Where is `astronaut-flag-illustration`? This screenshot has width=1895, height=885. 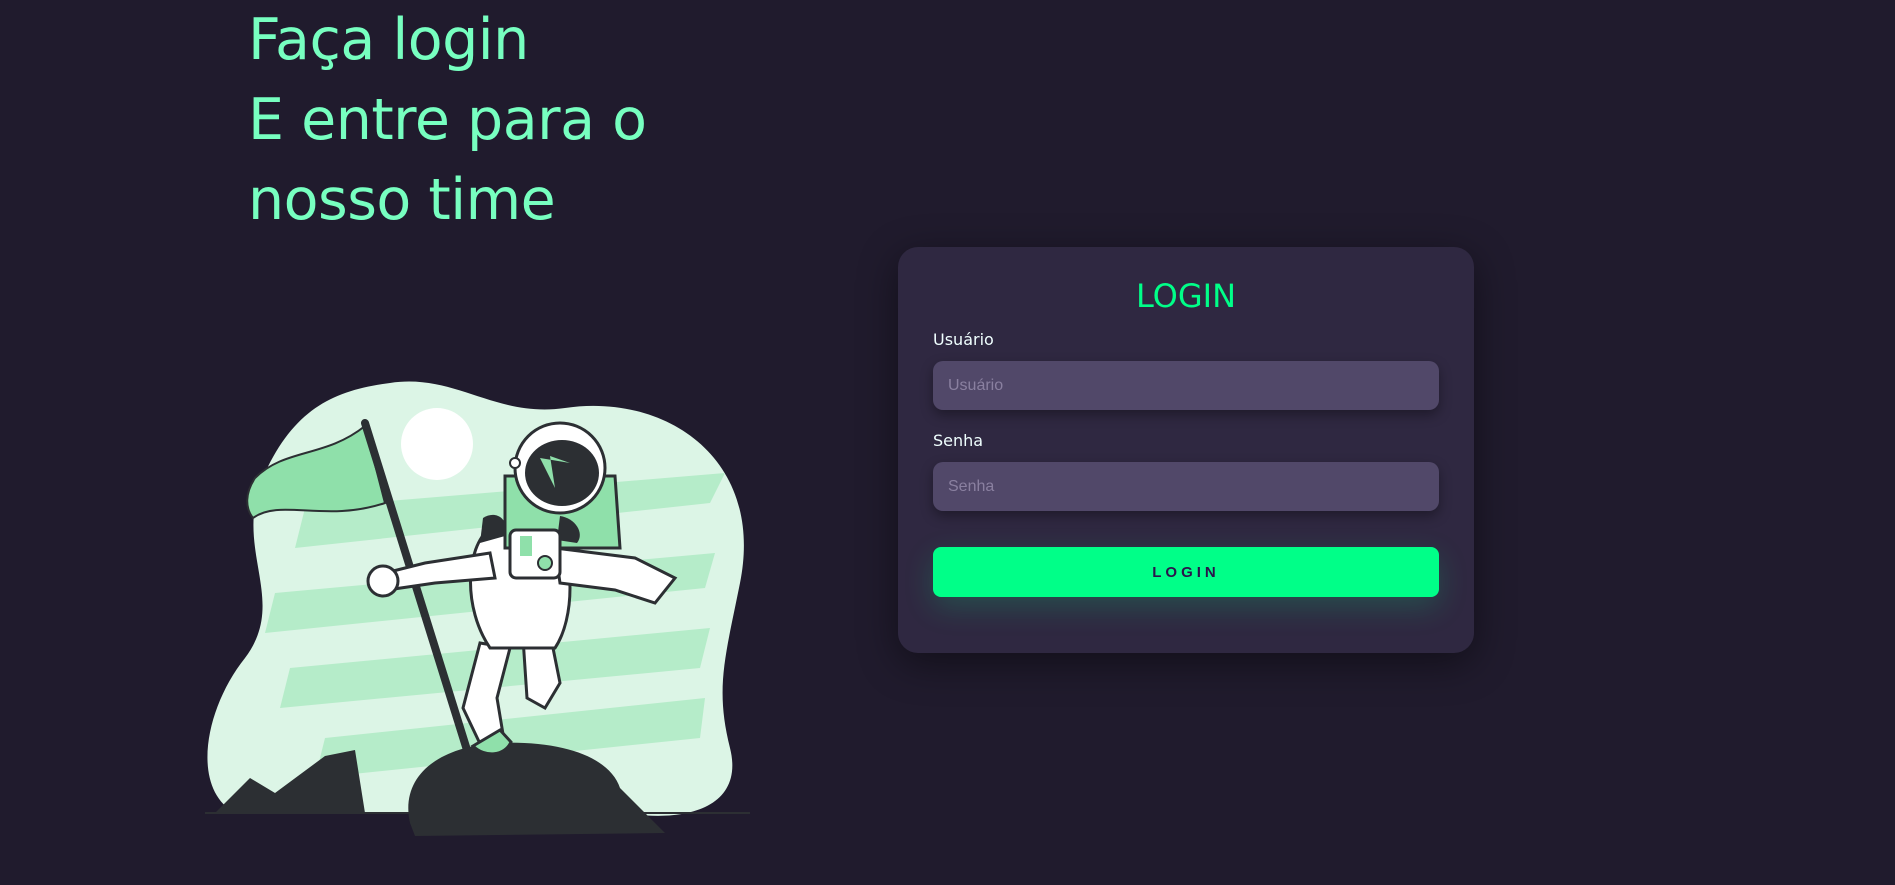
astronaut-flag-illustration is located at coordinates (477, 608).